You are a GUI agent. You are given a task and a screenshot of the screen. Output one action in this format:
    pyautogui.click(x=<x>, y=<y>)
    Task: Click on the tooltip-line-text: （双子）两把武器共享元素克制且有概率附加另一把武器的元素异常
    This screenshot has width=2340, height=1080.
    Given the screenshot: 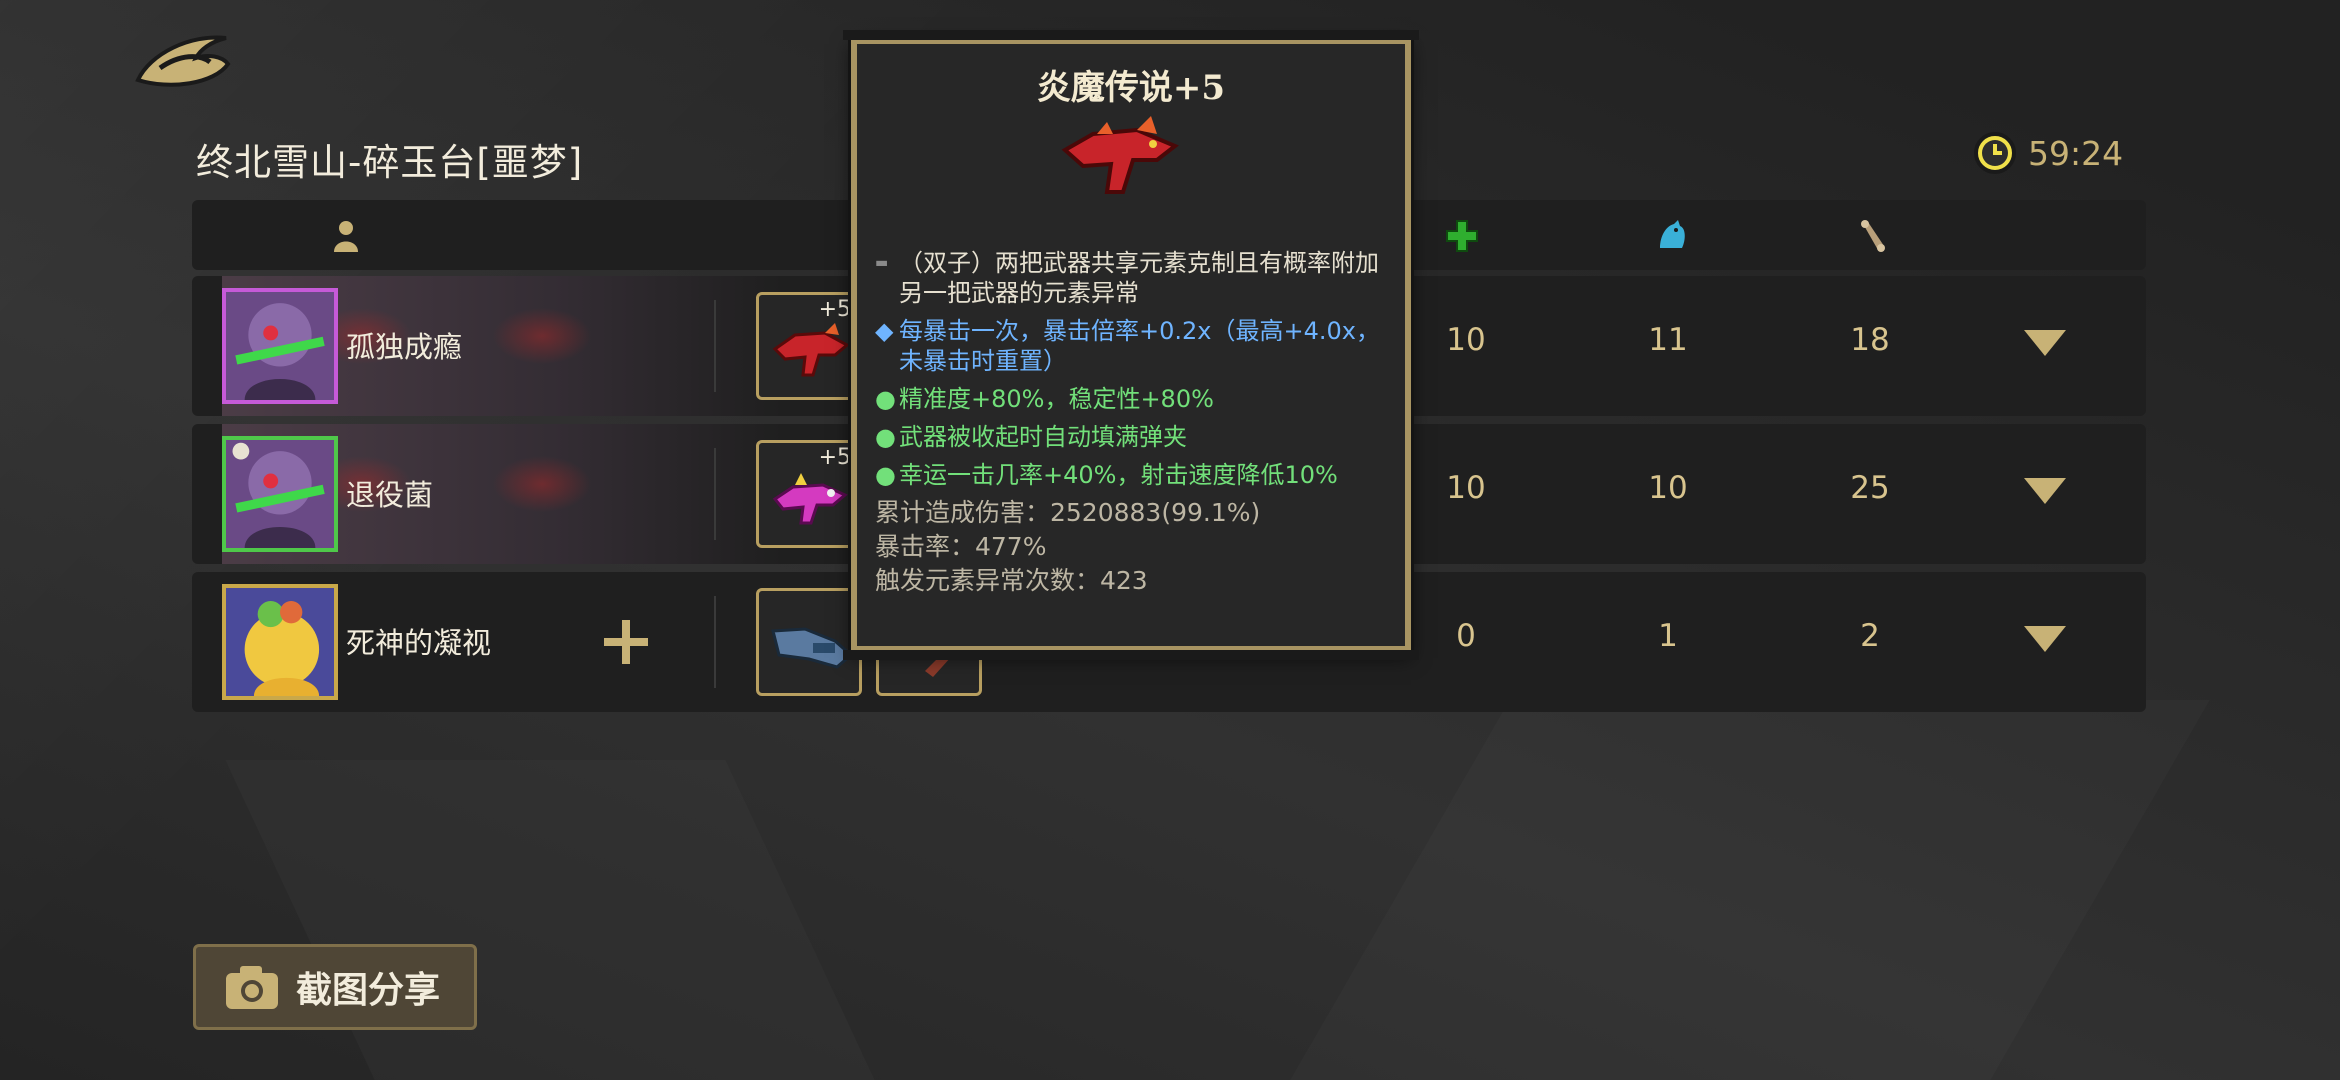 What is the action you would take?
    pyautogui.click(x=1139, y=278)
    